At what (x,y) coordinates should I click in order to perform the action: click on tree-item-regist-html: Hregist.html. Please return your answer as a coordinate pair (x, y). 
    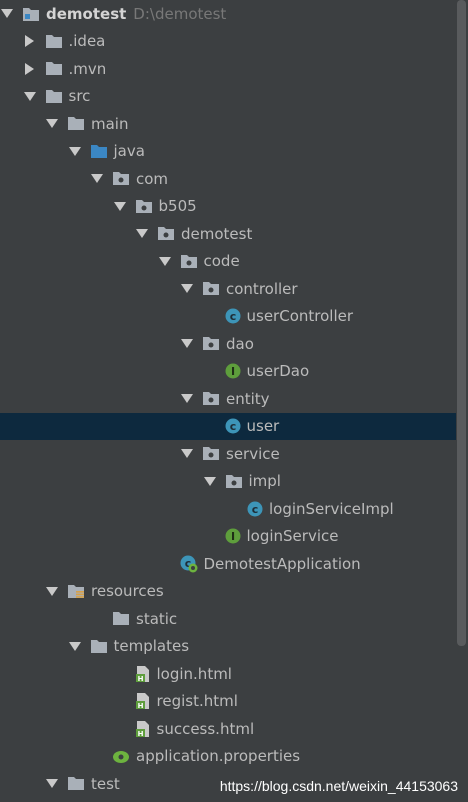
    Looking at the image, I should click on (228, 702).